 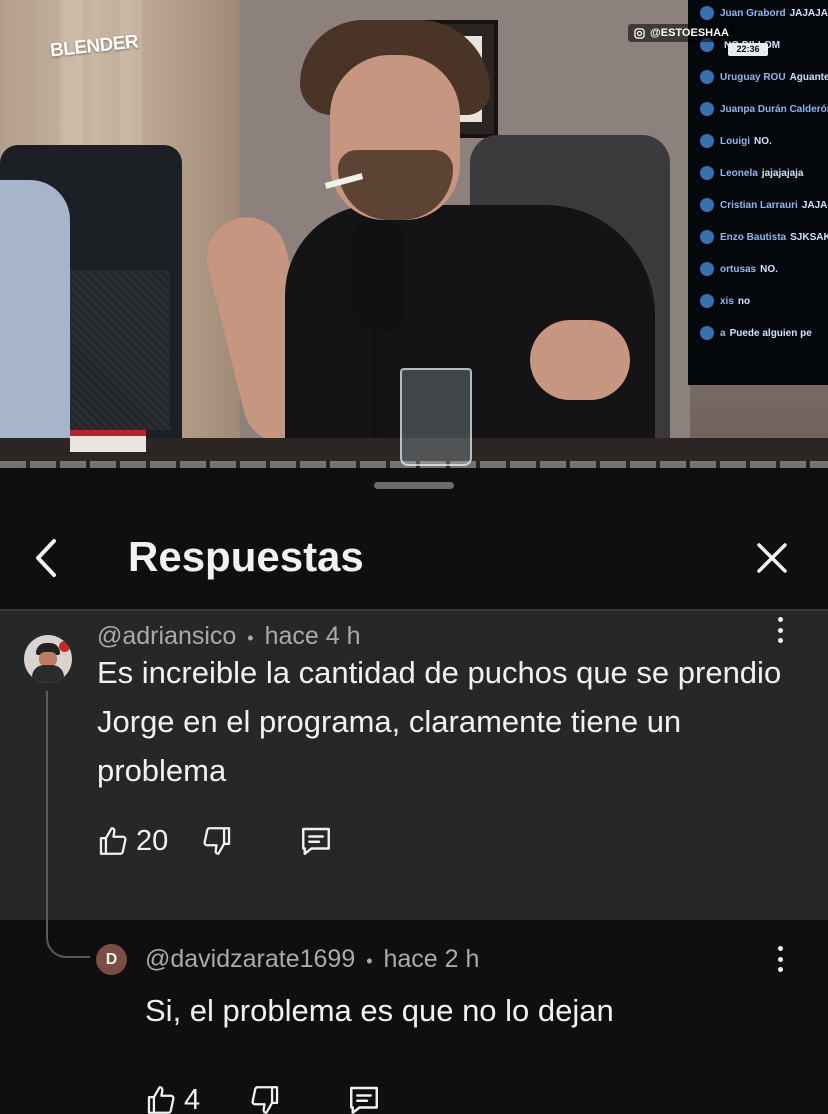 I want to click on chat-message: ortusas NO., so click(x=739, y=269).